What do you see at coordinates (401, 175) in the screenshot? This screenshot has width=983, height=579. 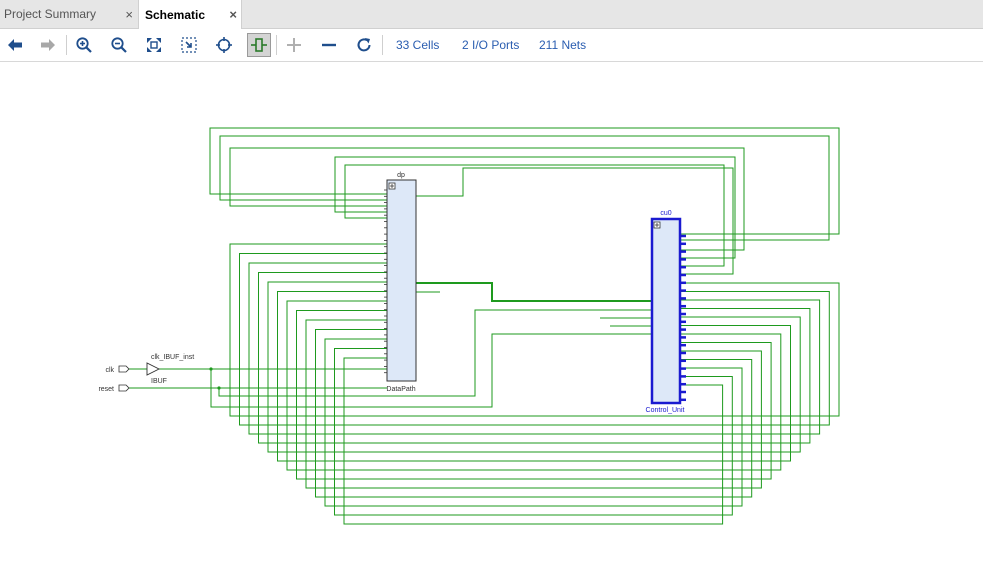 I see `datapath-instance-label: dp` at bounding box center [401, 175].